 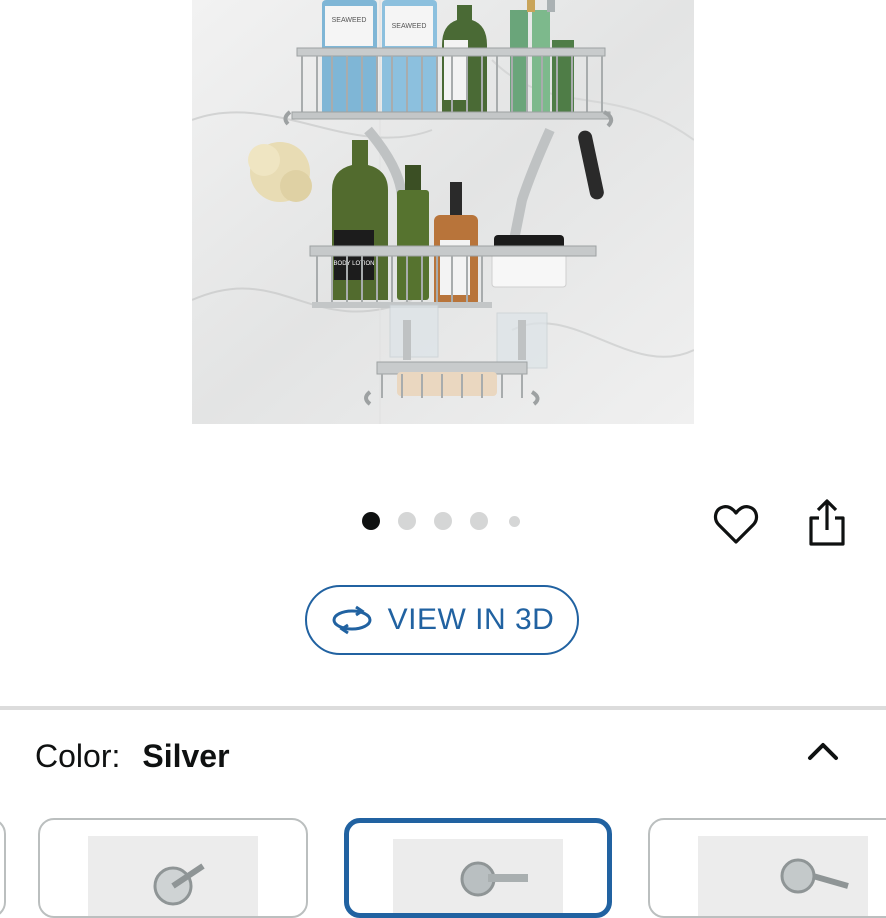 What do you see at coordinates (443, 708) in the screenshot?
I see `section-divider` at bounding box center [443, 708].